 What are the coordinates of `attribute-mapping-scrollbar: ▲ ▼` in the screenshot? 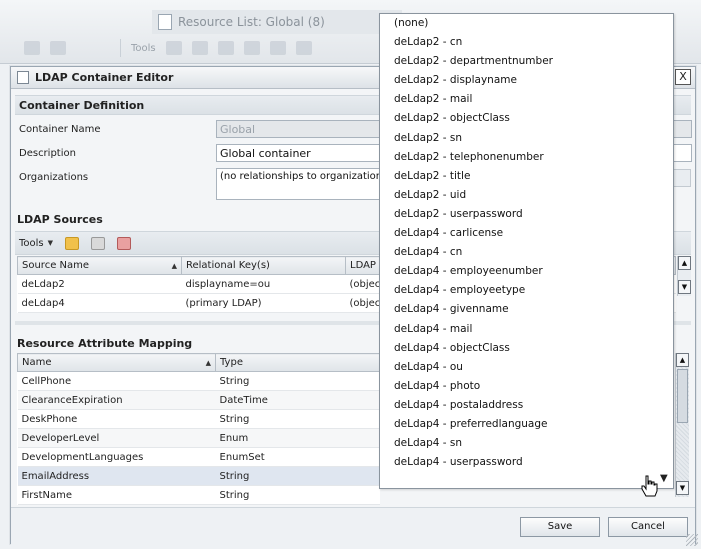 It's located at (682, 425).